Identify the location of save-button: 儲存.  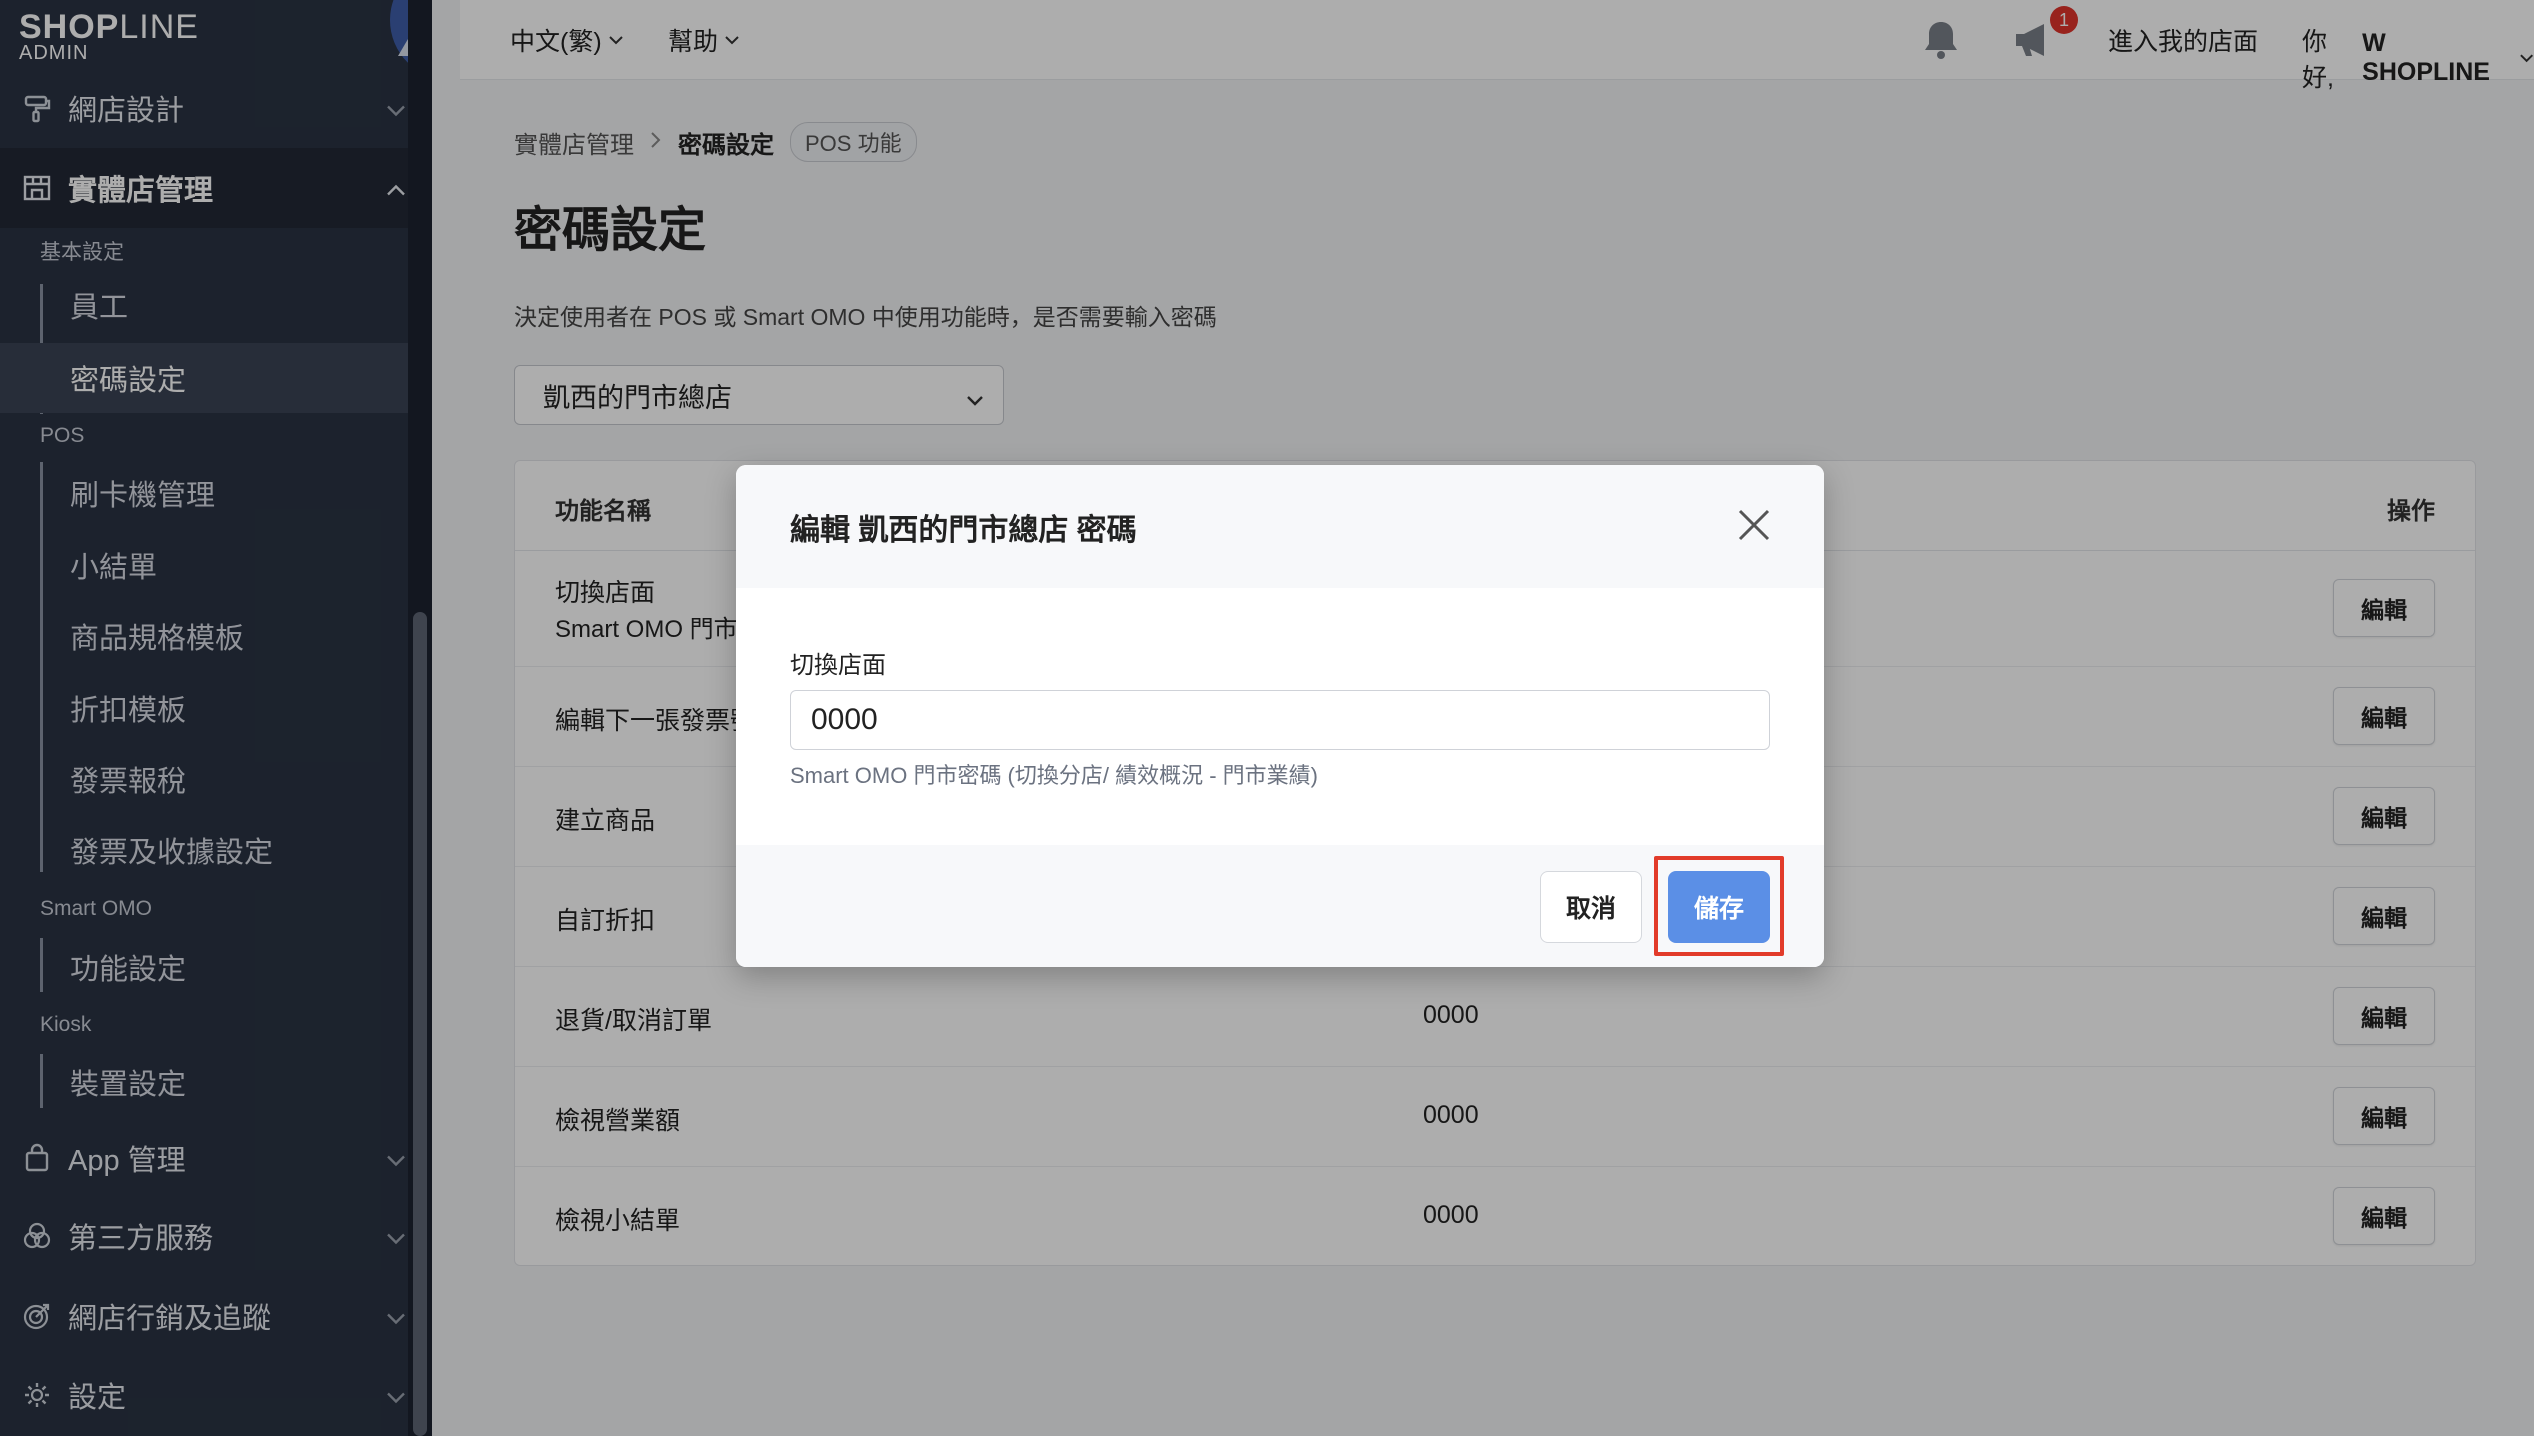
(1719, 907).